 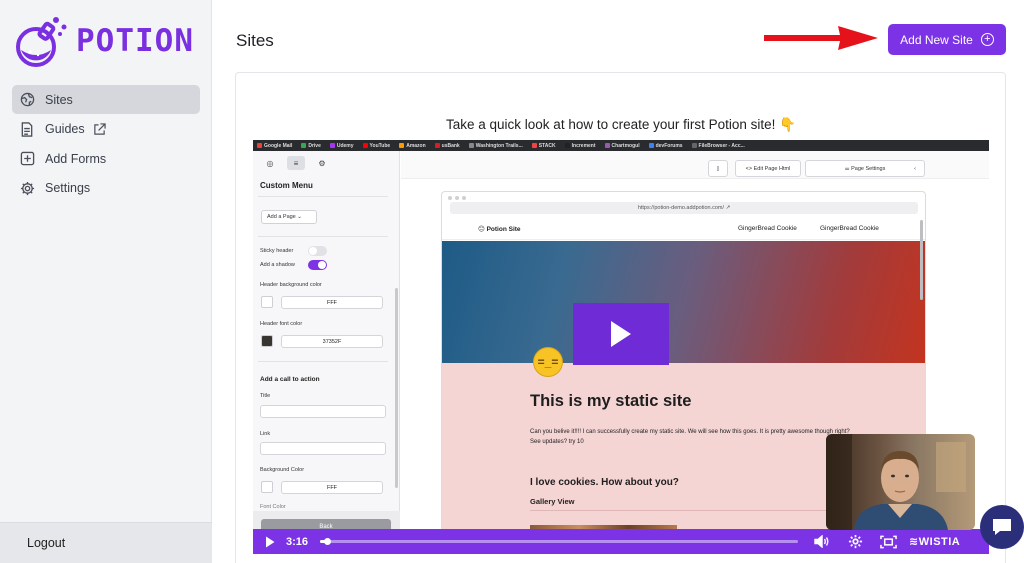 I want to click on video-controls: 3:16 ≋WISTIA, so click(x=621, y=541).